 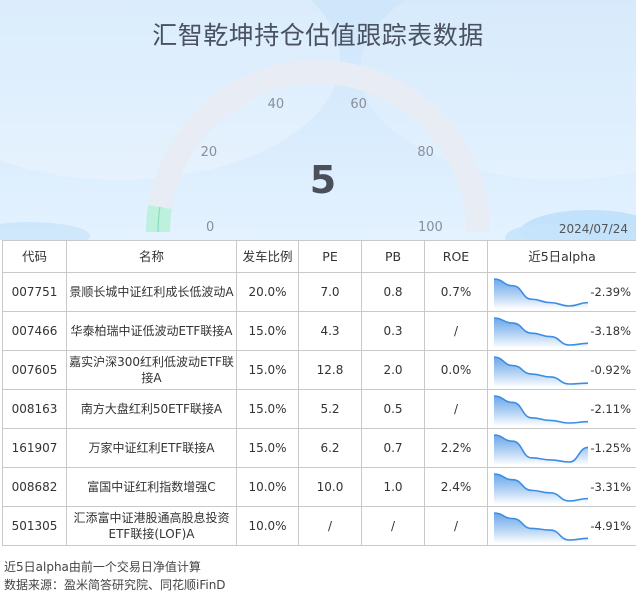 What do you see at coordinates (456, 370) in the screenshot?
I see `cell-roe: 0.0%` at bounding box center [456, 370].